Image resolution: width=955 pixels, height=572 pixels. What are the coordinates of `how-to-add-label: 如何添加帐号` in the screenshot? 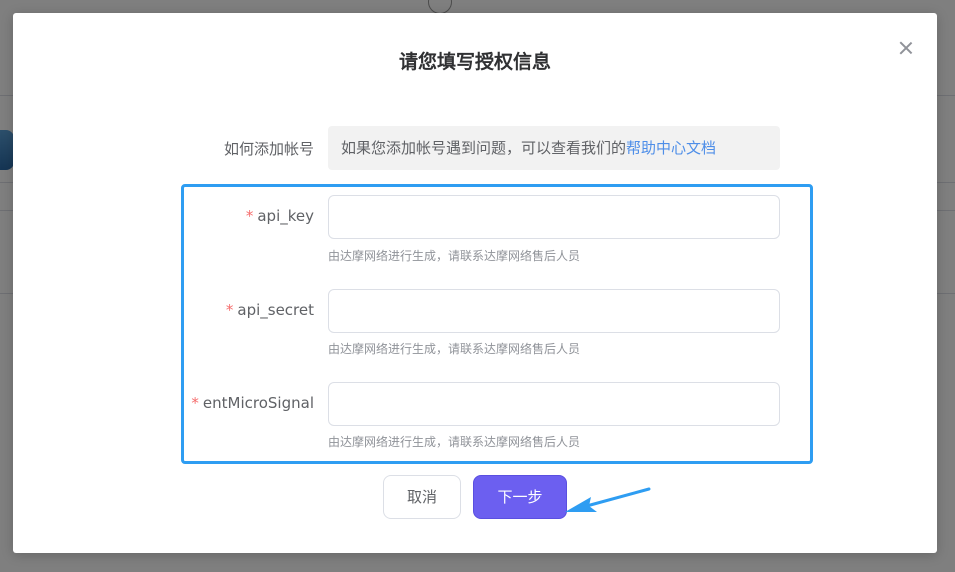 It's located at (268, 149).